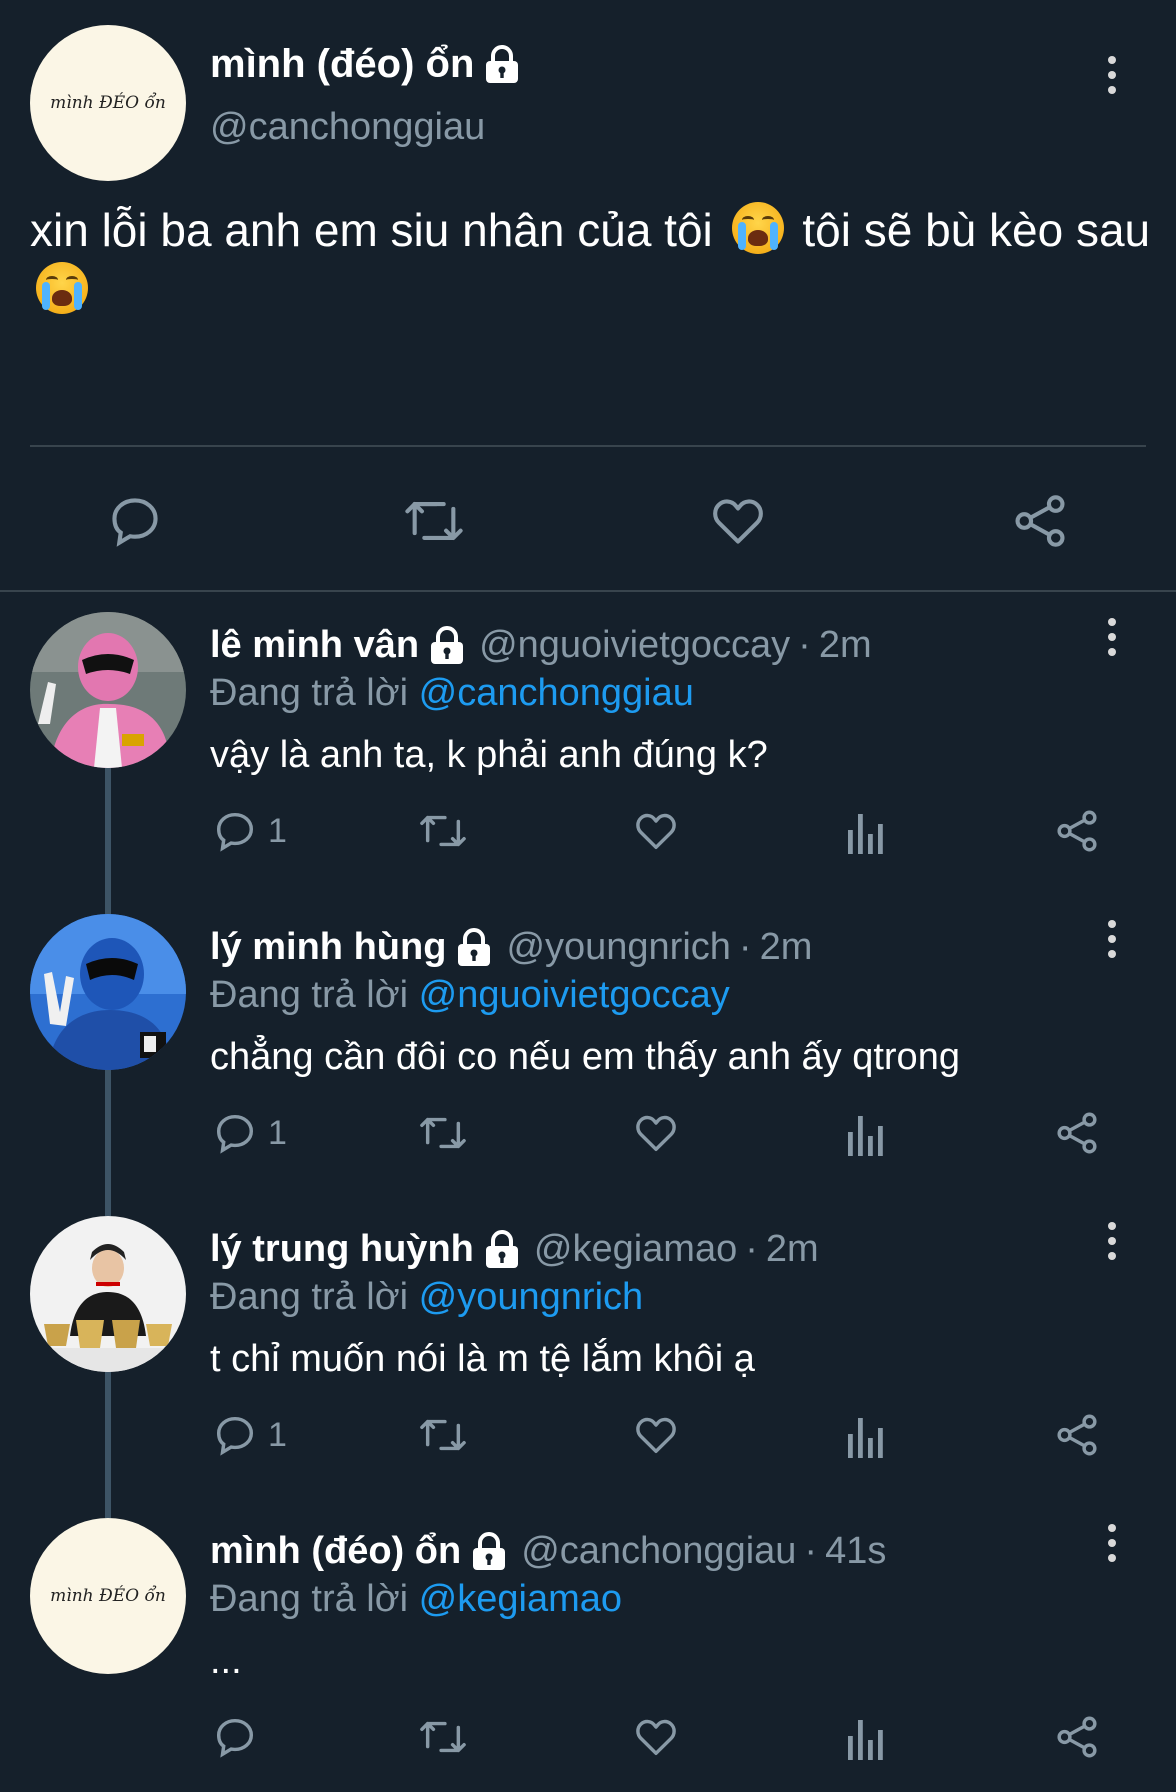 The width and height of the screenshot is (1176, 1792). Describe the element at coordinates (482, 1359) in the screenshot. I see `reply-text: t chỉ muốn nói là m tệ lắm khôi ạ` at that location.